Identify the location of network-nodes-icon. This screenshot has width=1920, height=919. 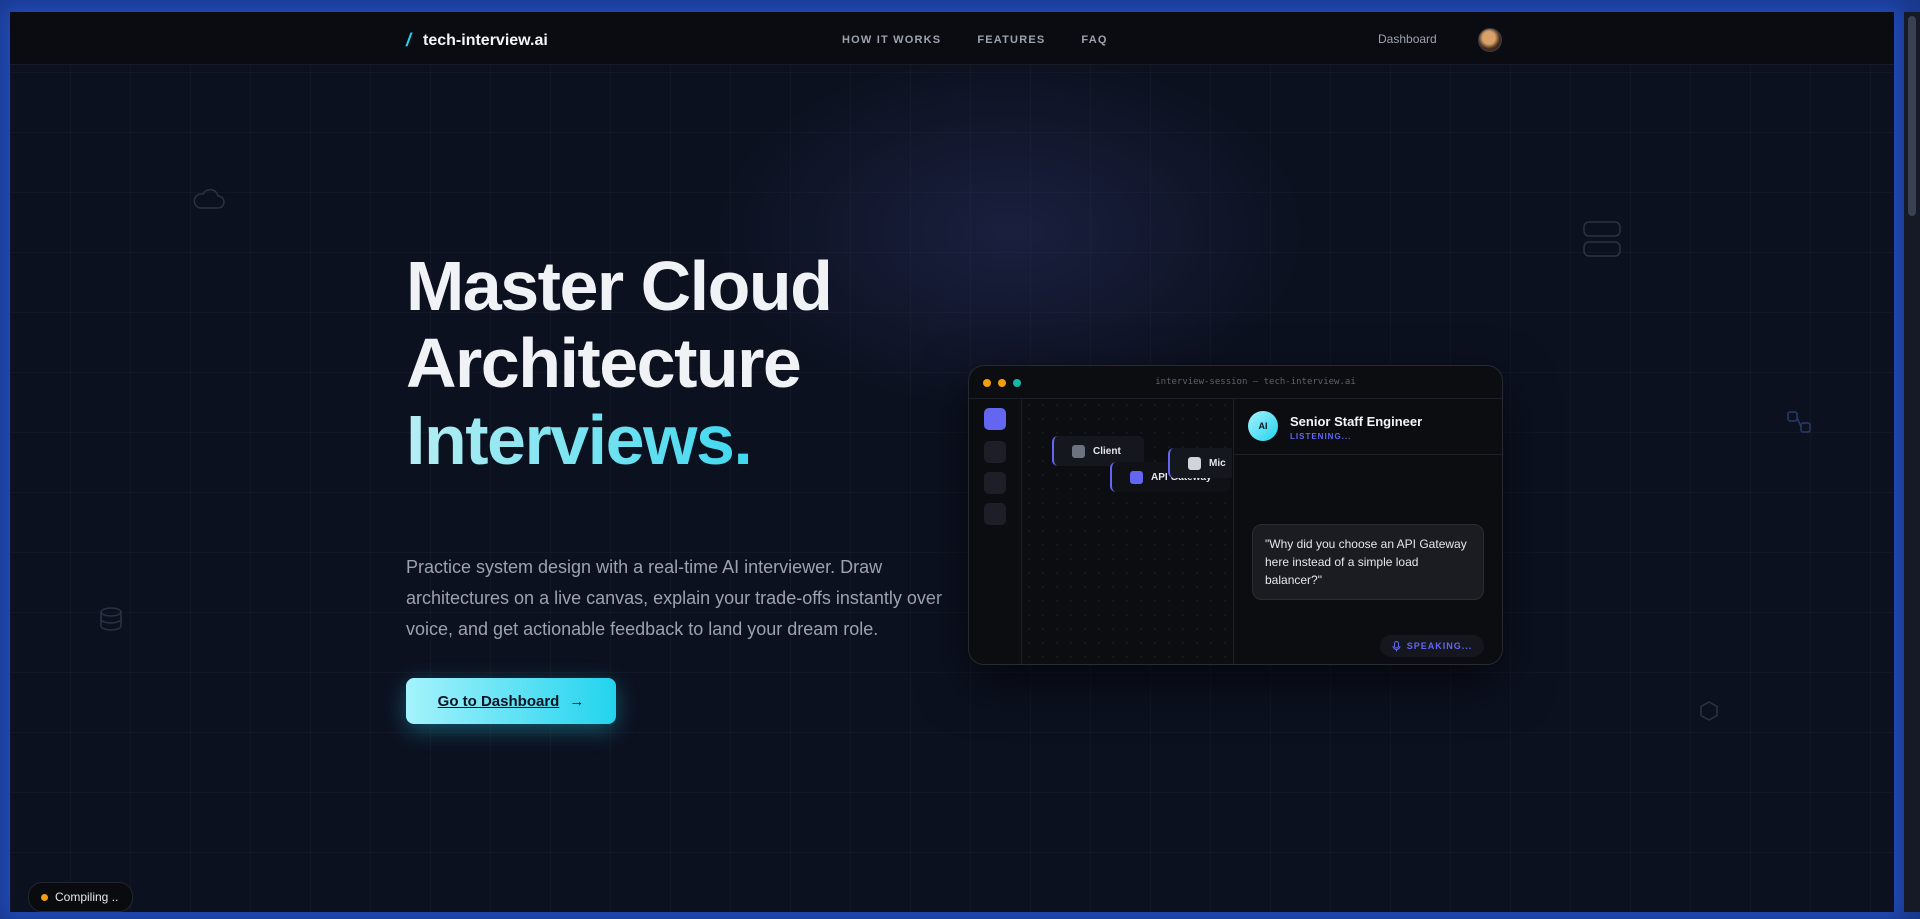
(1799, 422).